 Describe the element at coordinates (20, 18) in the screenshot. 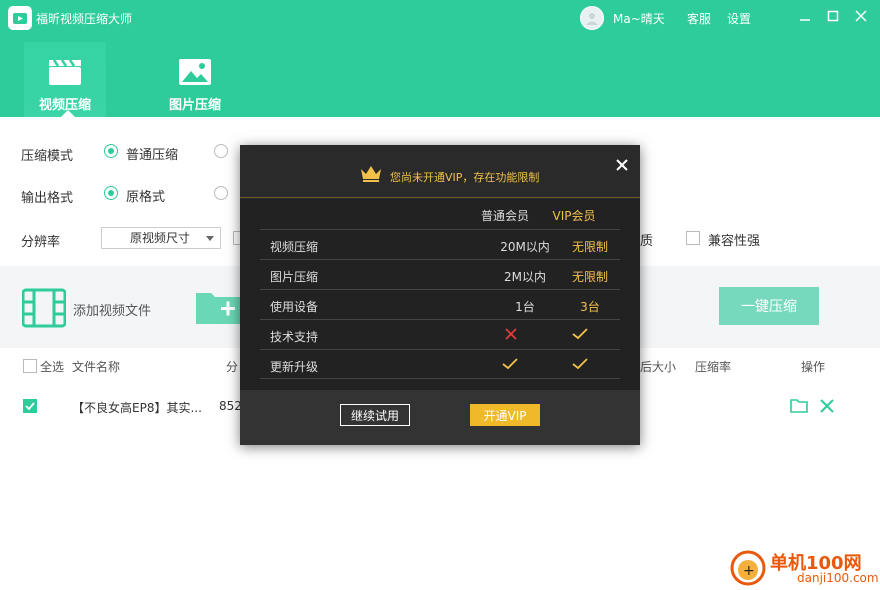

I see `app-logo-icon` at that location.